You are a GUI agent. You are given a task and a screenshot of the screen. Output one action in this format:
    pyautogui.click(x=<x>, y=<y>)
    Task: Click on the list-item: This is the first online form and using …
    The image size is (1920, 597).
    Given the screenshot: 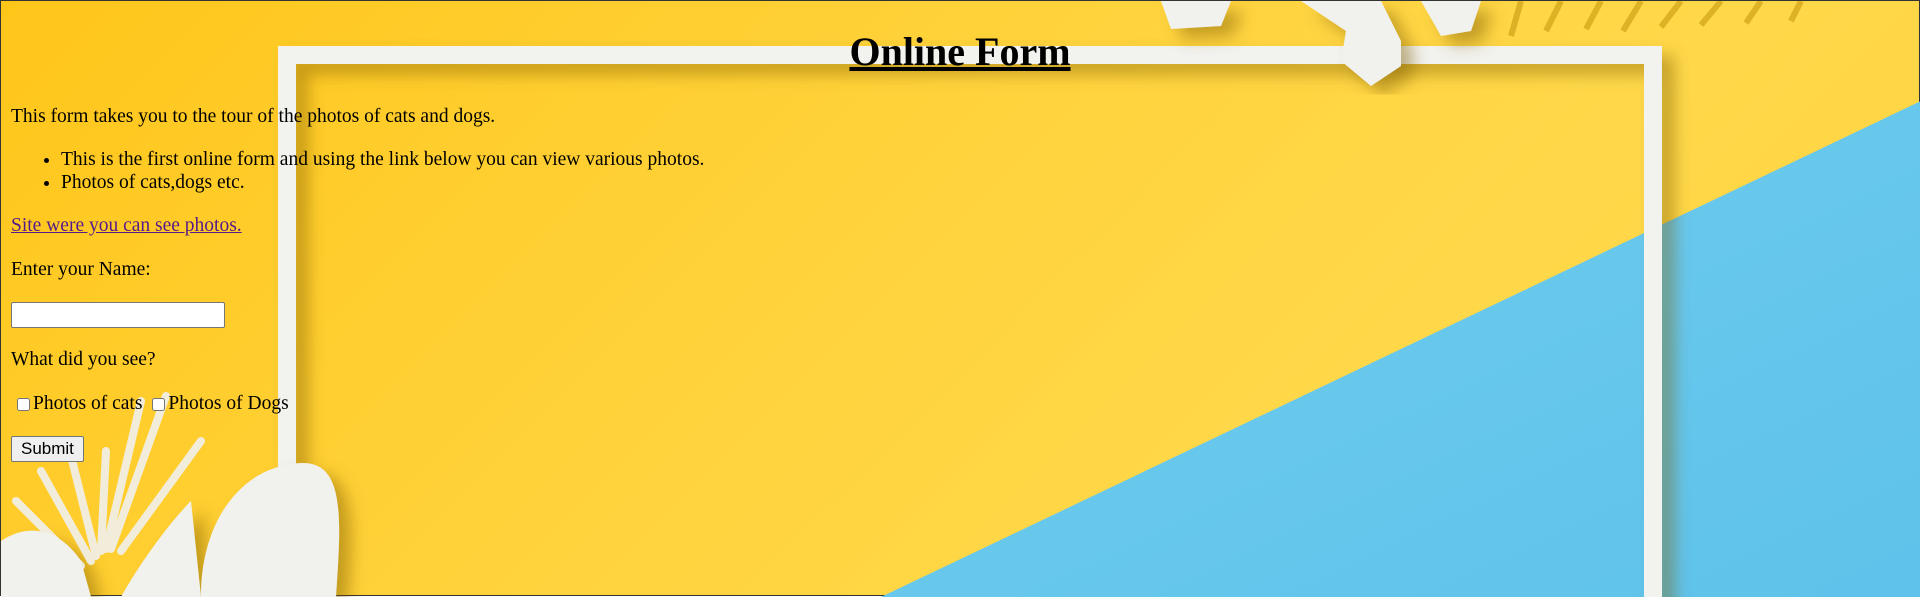 What is the action you would take?
    pyautogui.click(x=985, y=159)
    